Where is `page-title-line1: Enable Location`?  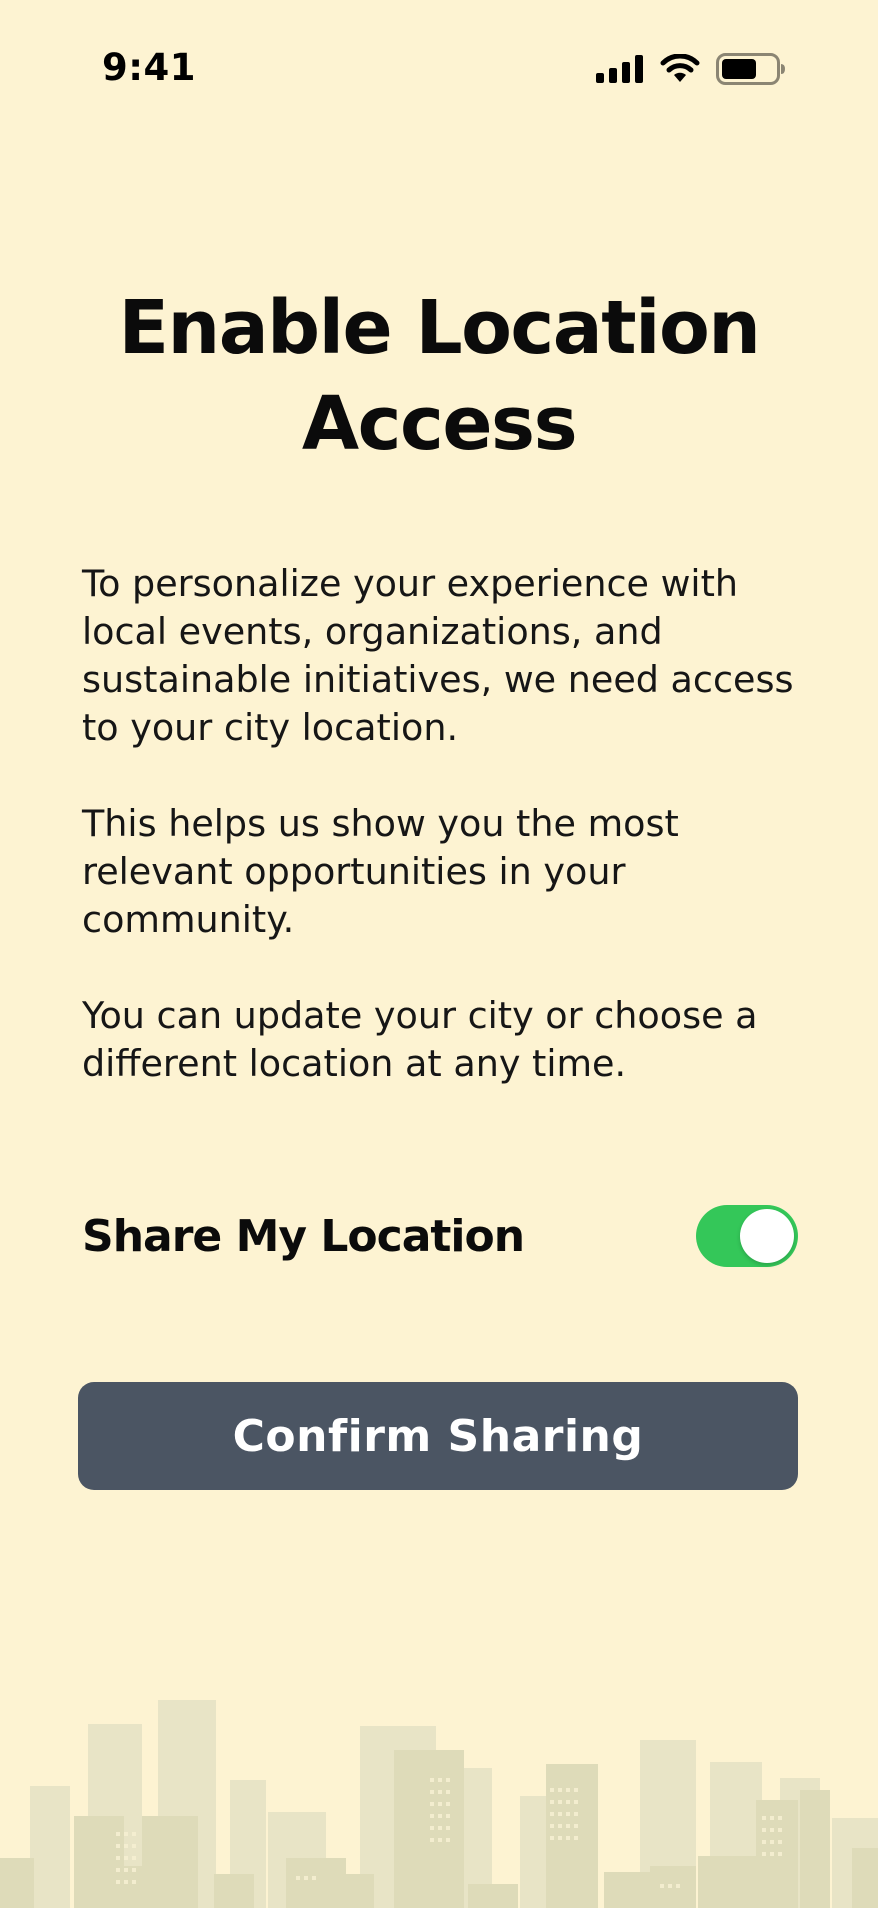 page-title-line1: Enable Location is located at coordinates (439, 328).